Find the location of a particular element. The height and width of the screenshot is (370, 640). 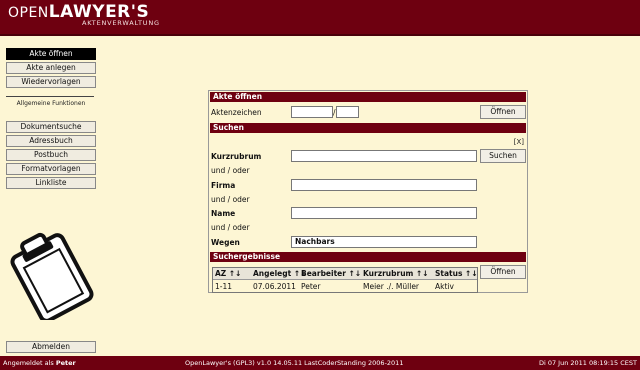

name-input is located at coordinates (384, 213).